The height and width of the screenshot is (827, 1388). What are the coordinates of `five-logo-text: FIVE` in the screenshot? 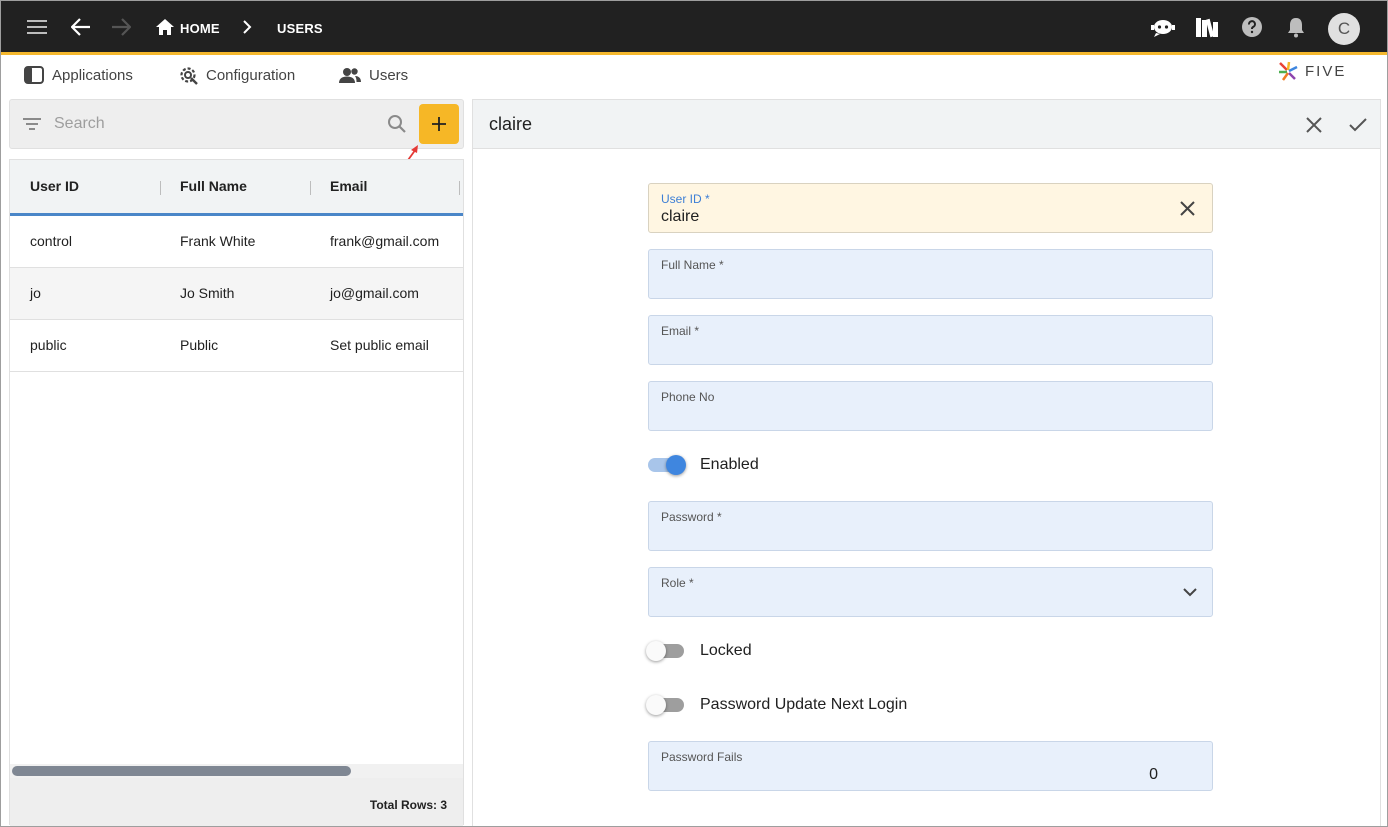 It's located at (1326, 71).